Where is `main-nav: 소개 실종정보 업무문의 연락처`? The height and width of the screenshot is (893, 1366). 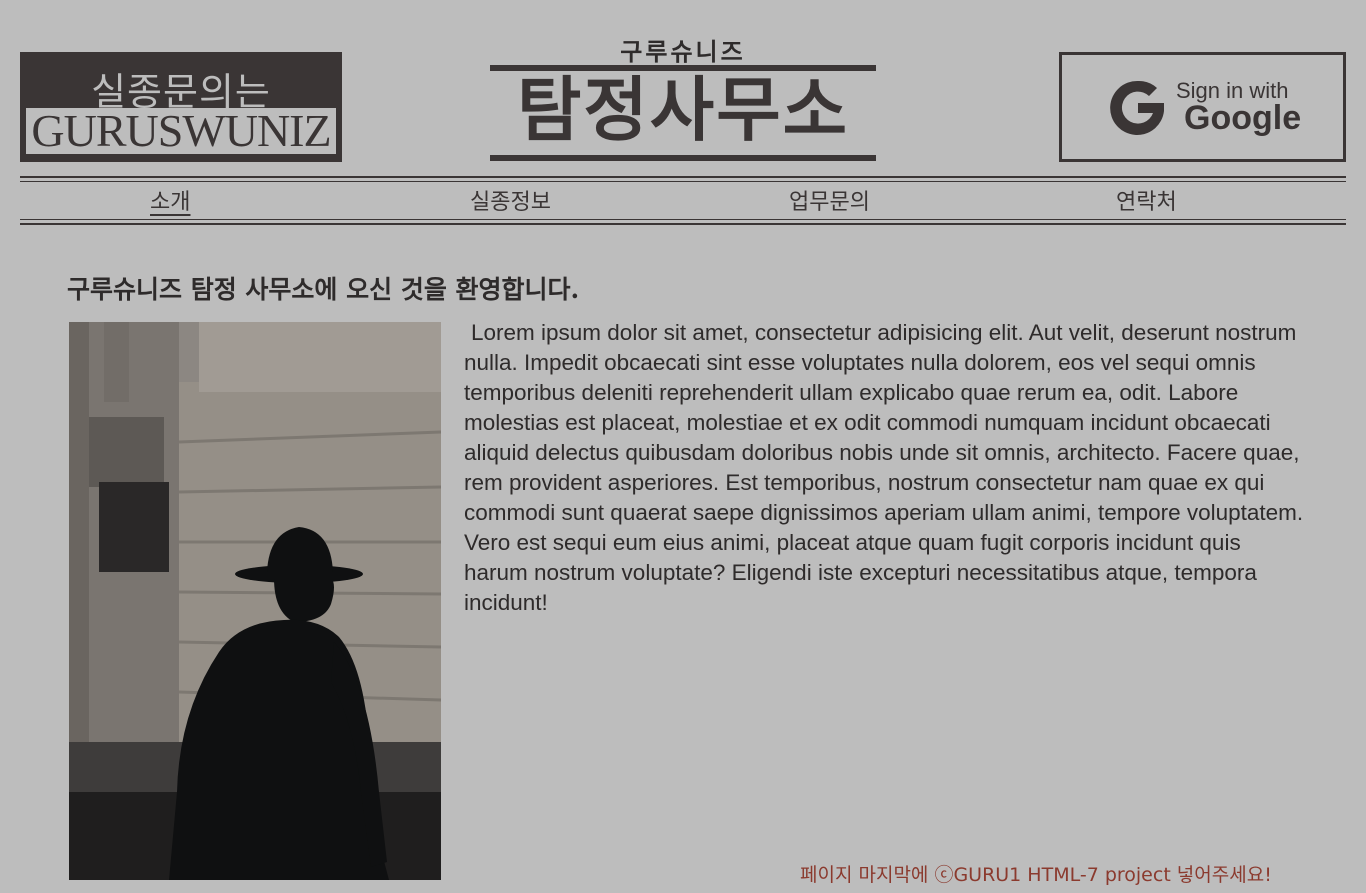 main-nav: 소개 실종정보 업무문의 연락처 is located at coordinates (683, 200).